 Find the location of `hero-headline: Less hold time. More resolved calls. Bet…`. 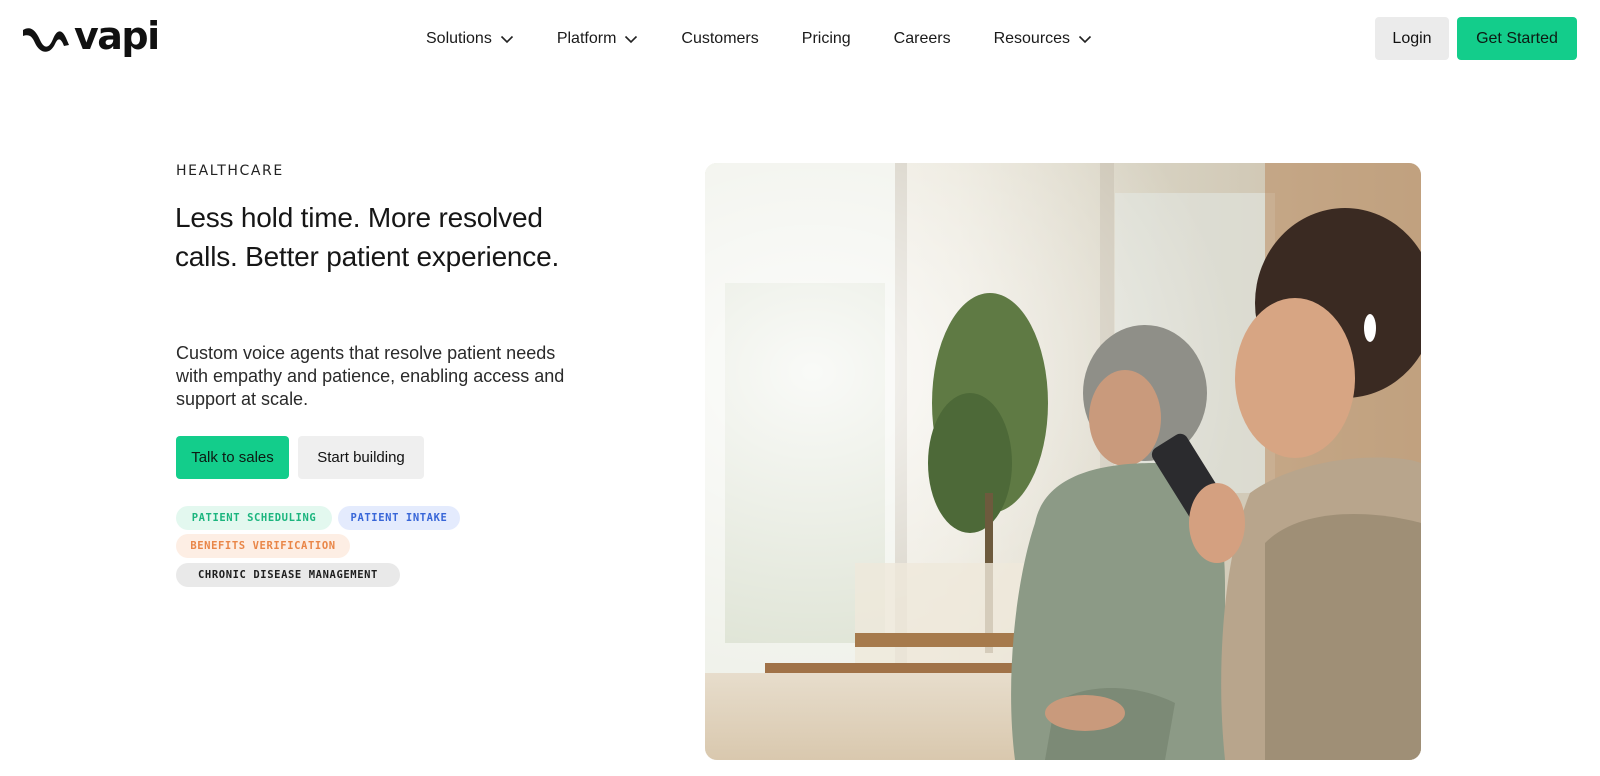

hero-headline: Less hold time. More resolved calls. Bet… is located at coordinates (367, 237).